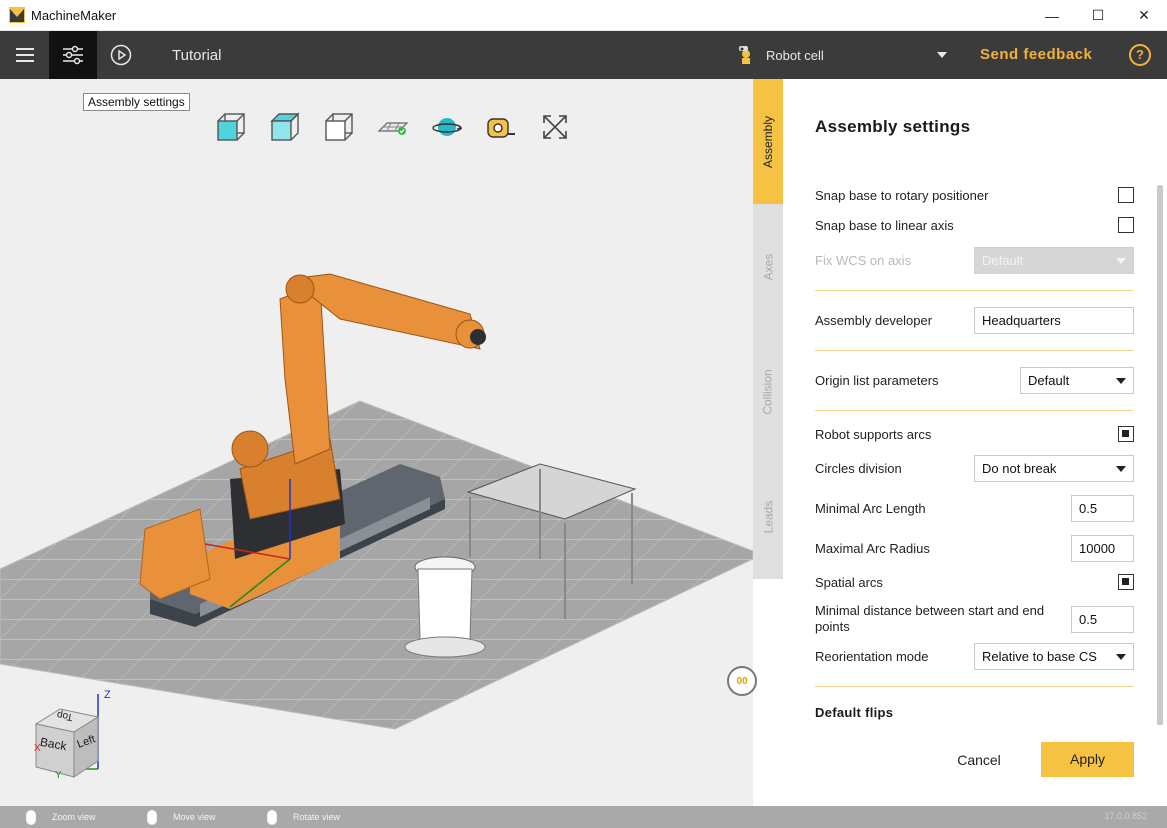 This screenshot has height=828, width=1167. What do you see at coordinates (583, 15) in the screenshot?
I see `title-bar: MachineMaker — ☐ ✕` at bounding box center [583, 15].